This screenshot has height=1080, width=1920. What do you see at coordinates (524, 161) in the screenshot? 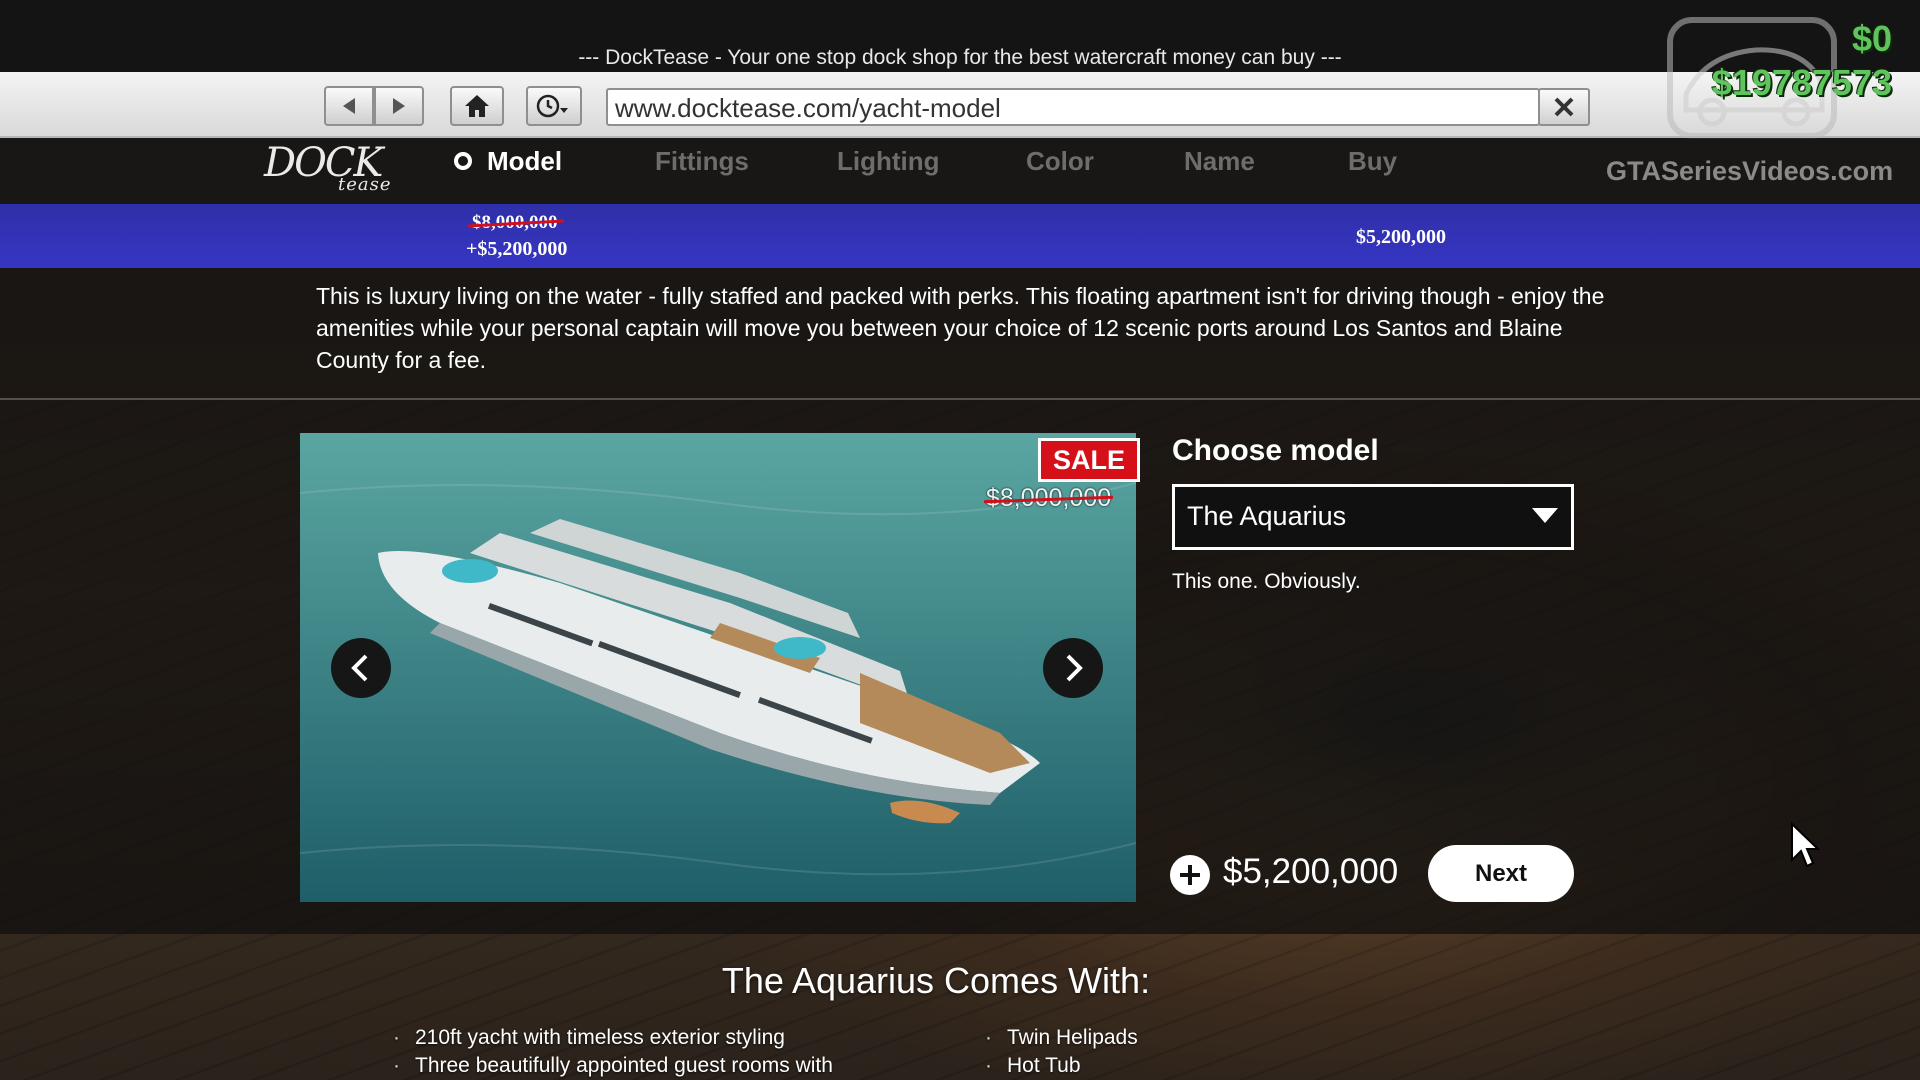
I see `step-model: Model` at bounding box center [524, 161].